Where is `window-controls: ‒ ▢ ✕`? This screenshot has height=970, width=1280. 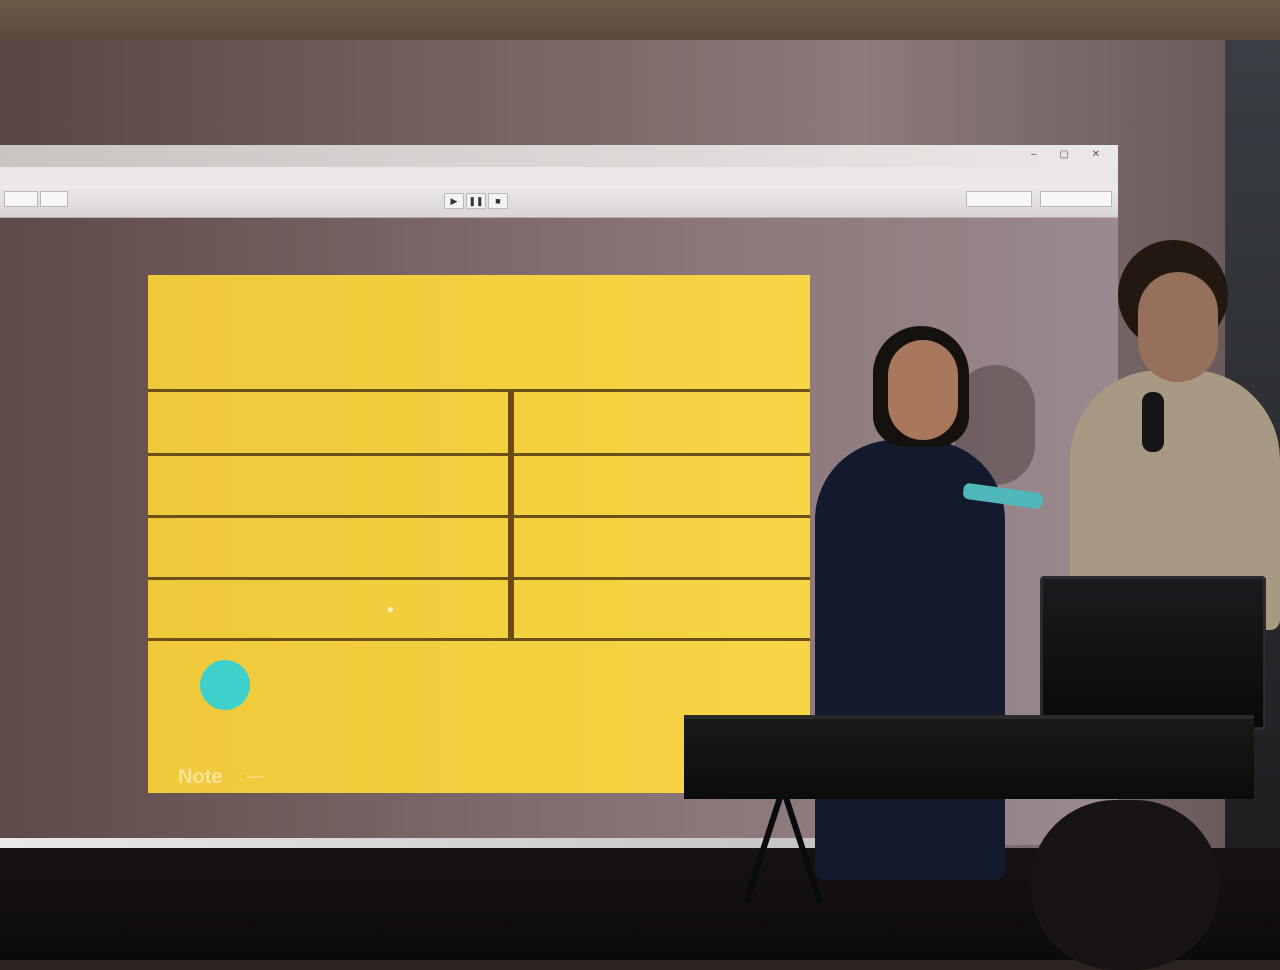 window-controls: ‒ ▢ ✕ is located at coordinates (1070, 154).